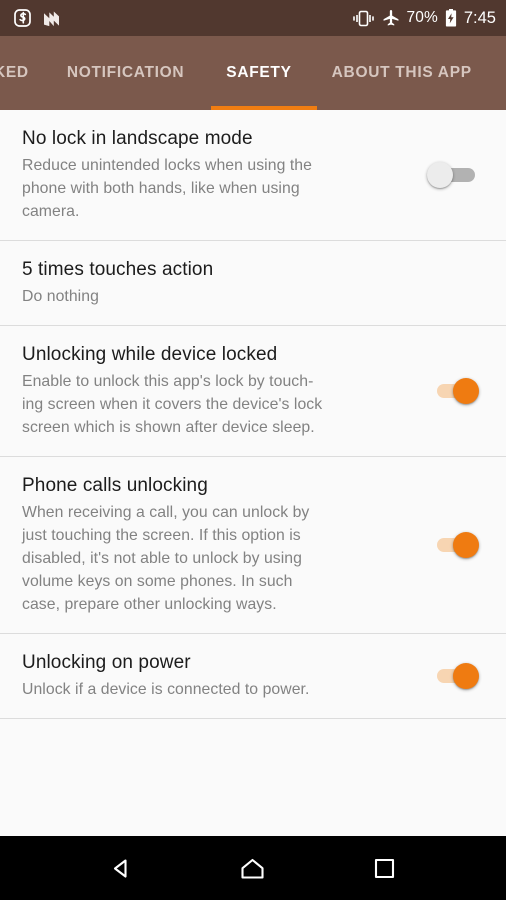  I want to click on setting-row-five-times-touches: 5 times touches action Do nothing, so click(253, 283).